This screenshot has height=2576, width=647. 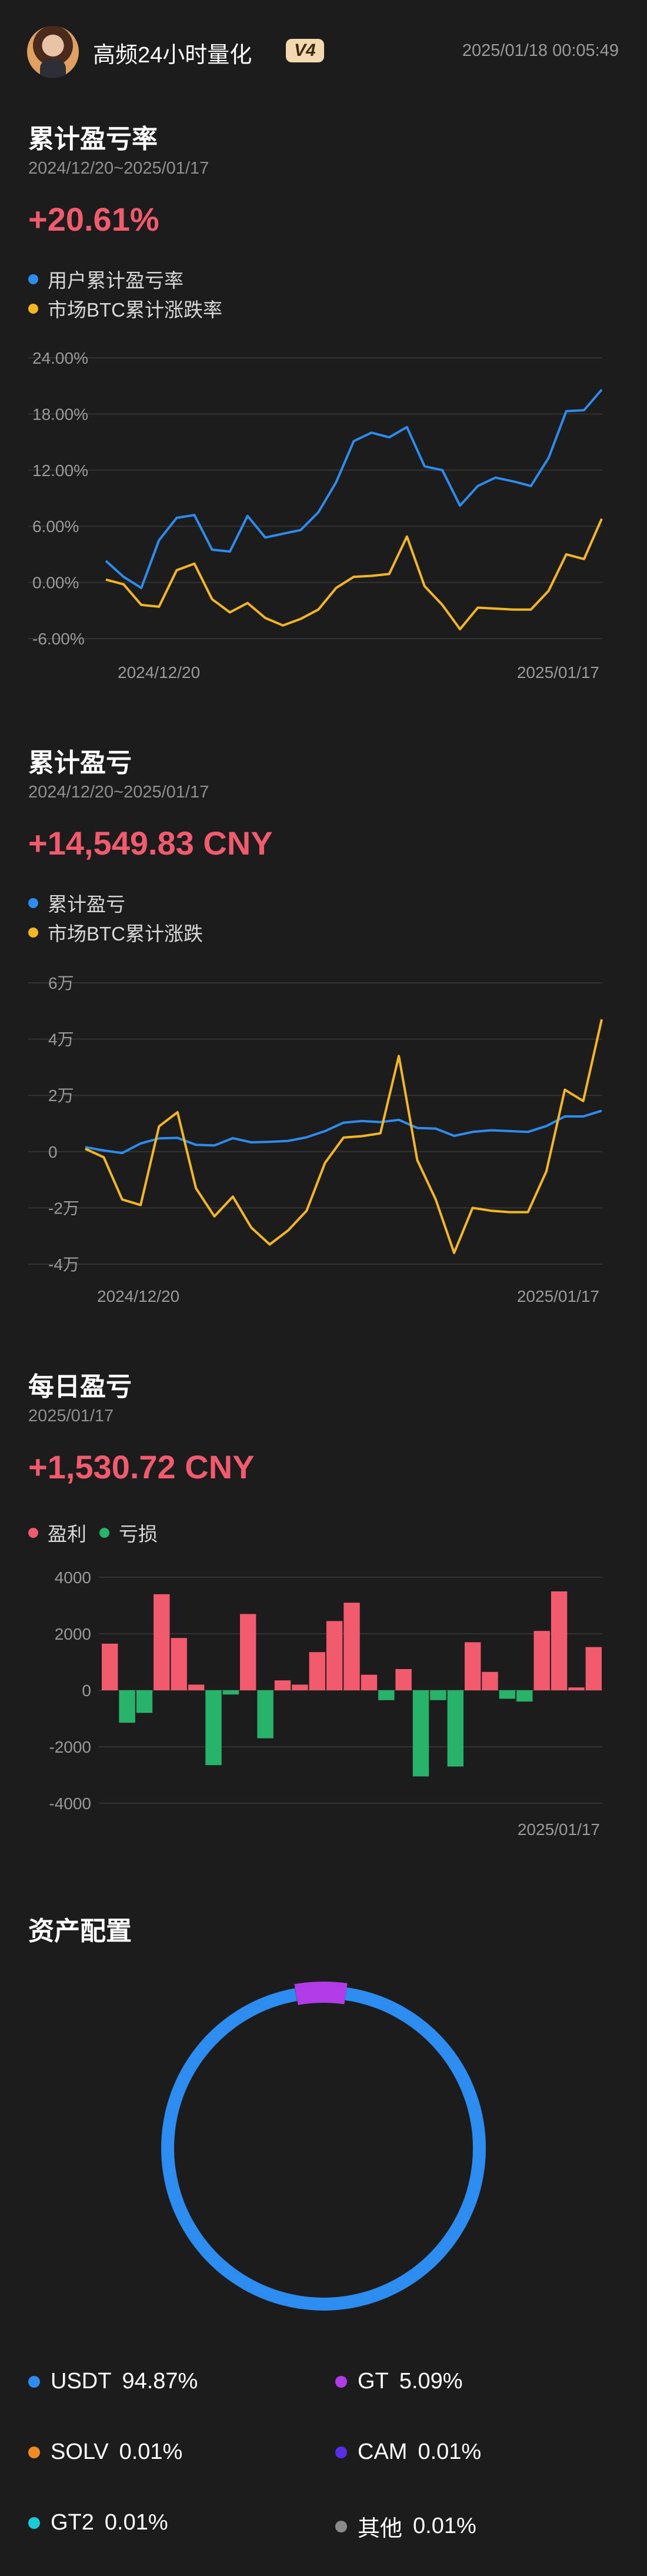 I want to click on alloc-item-cam: CAM 0.01%, so click(x=408, y=2452).